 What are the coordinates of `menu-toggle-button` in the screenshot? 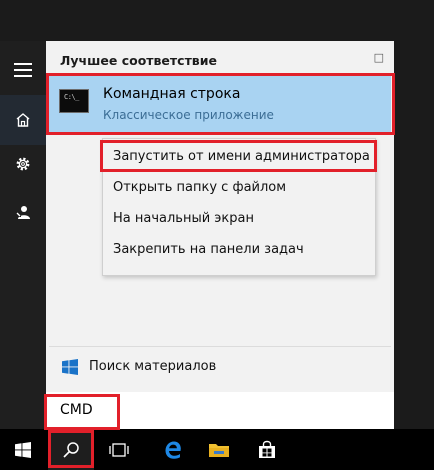 It's located at (23, 70).